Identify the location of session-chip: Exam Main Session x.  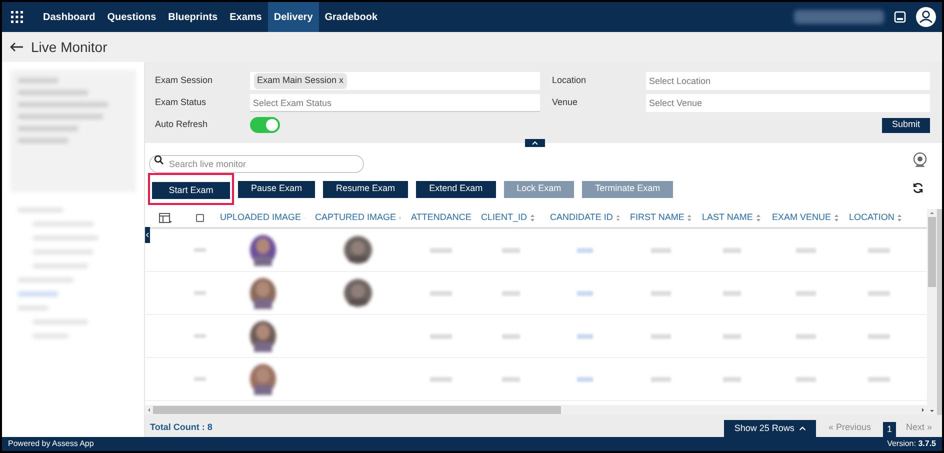
(300, 81).